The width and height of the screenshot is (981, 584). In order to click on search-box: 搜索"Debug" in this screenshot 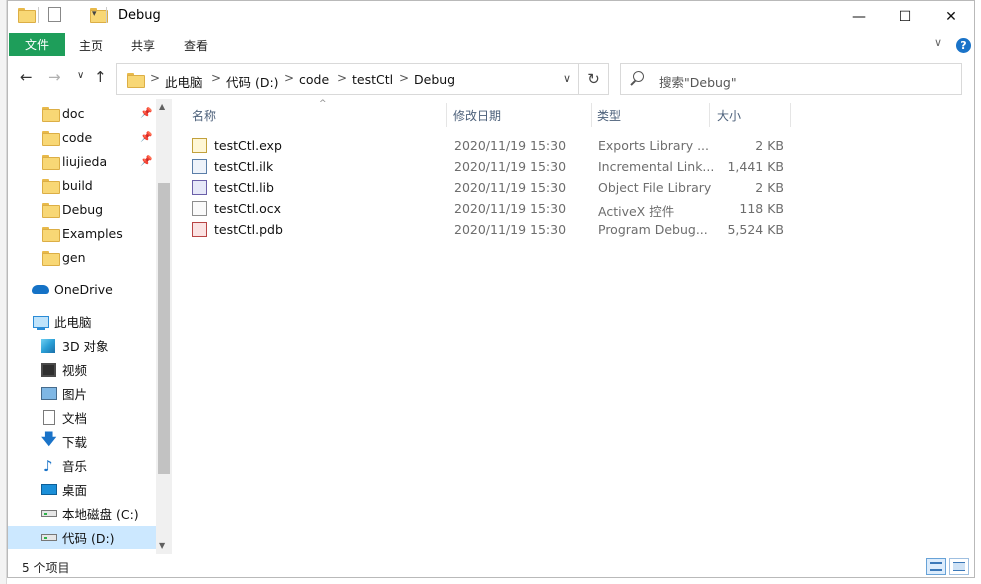, I will do `click(791, 79)`.